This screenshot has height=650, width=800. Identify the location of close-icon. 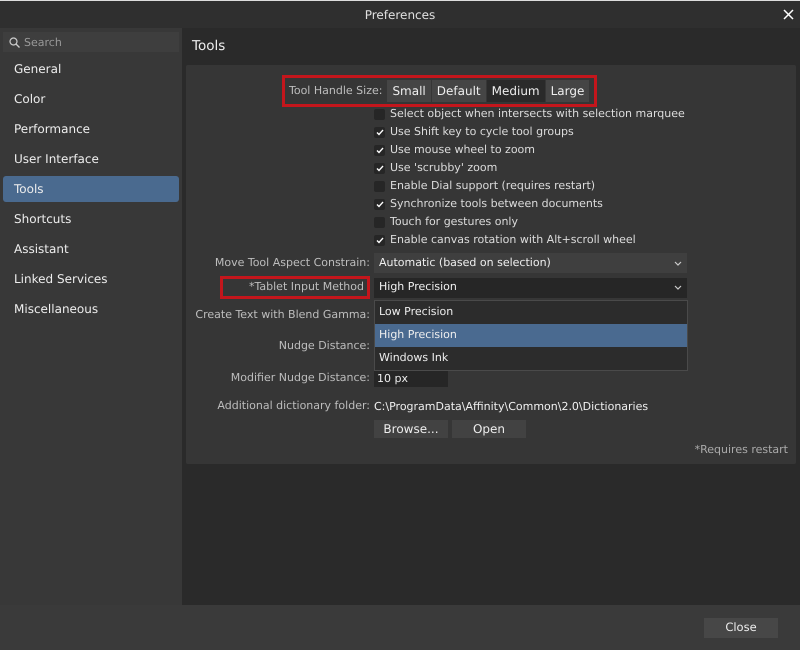
(788, 14).